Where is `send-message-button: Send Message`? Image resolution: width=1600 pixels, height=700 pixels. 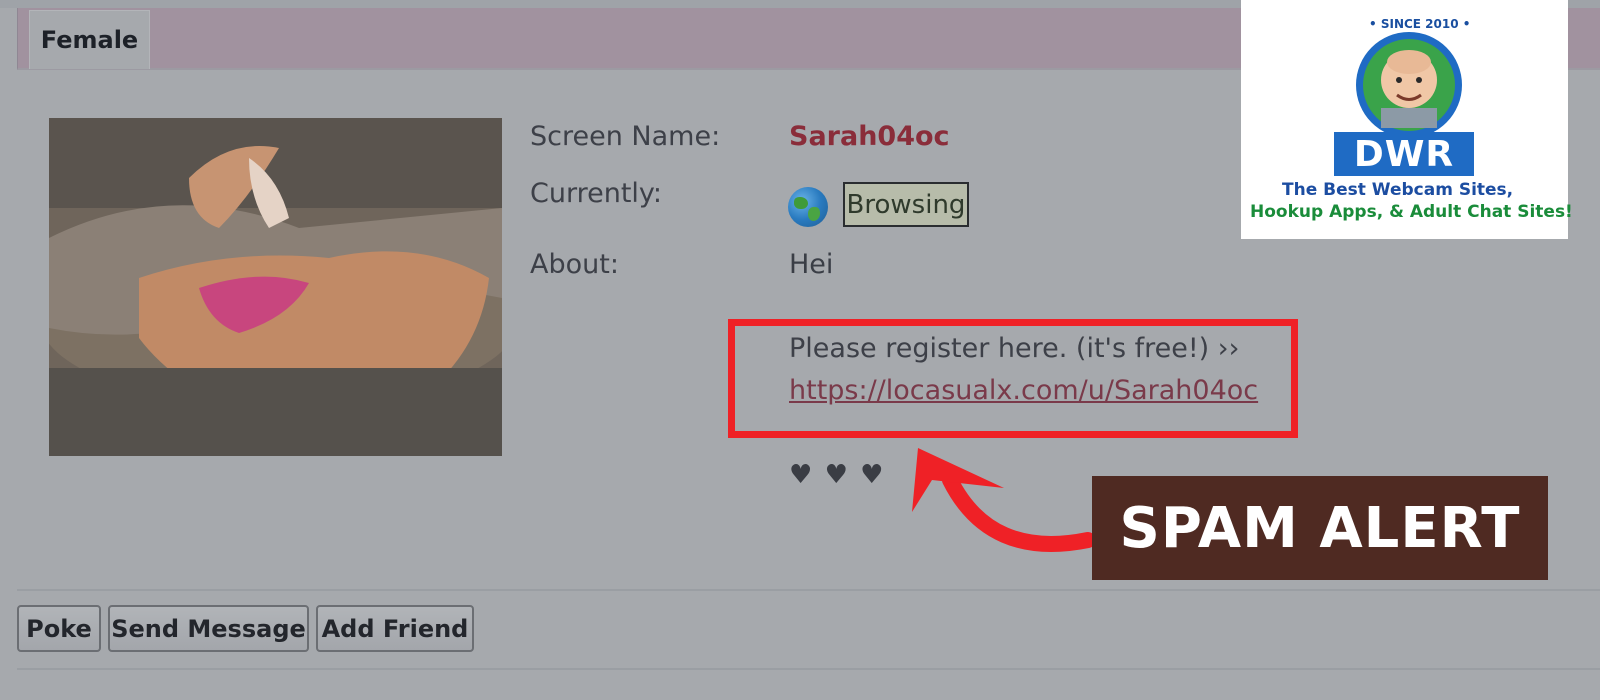
send-message-button: Send Message is located at coordinates (208, 628).